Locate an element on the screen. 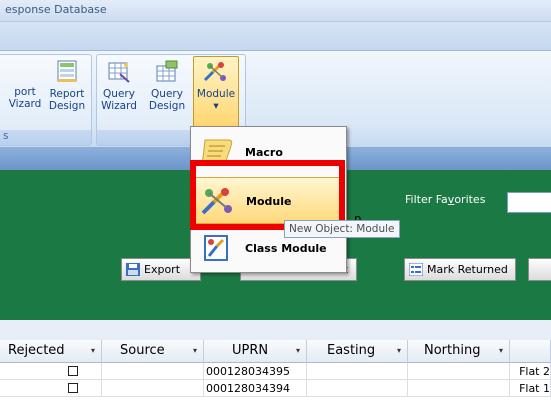  column-header-address is located at coordinates (530, 351).